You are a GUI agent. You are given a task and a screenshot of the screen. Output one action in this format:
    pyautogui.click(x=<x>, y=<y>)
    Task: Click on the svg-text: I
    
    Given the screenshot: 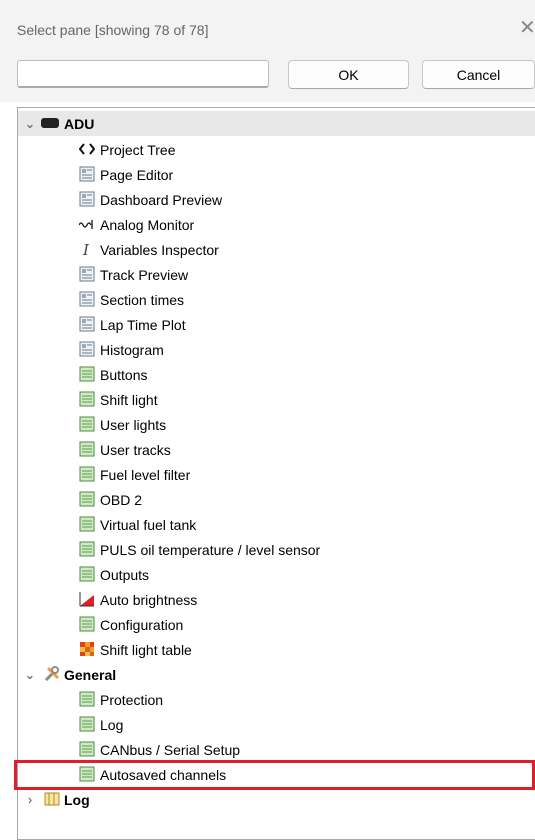 What is the action you would take?
    pyautogui.click(x=86, y=249)
    